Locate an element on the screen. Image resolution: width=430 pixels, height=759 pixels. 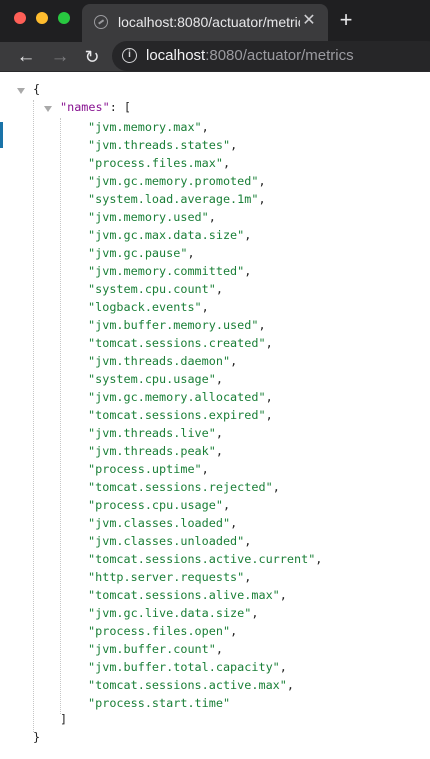
names-key-line: "names": [ is located at coordinates (95, 107).